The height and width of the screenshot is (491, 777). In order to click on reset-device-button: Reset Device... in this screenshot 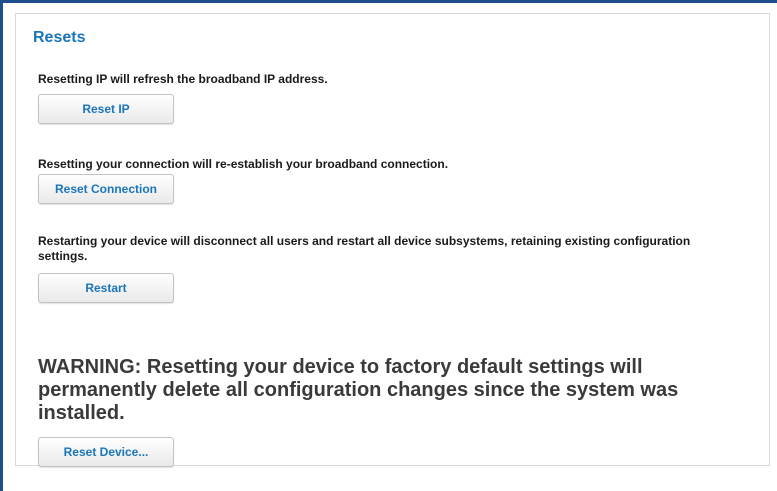, I will do `click(106, 452)`.